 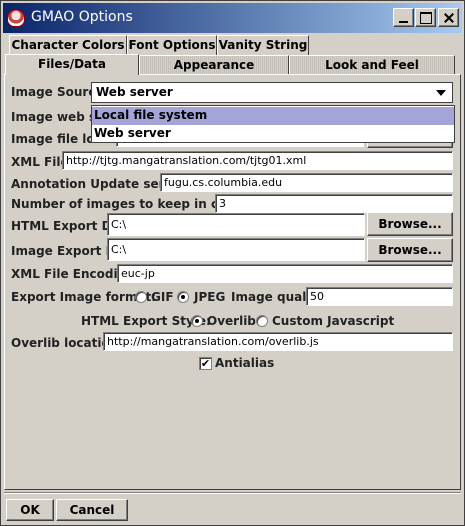 What do you see at coordinates (134, 92) in the screenshot?
I see `image-source-value: Web server` at bounding box center [134, 92].